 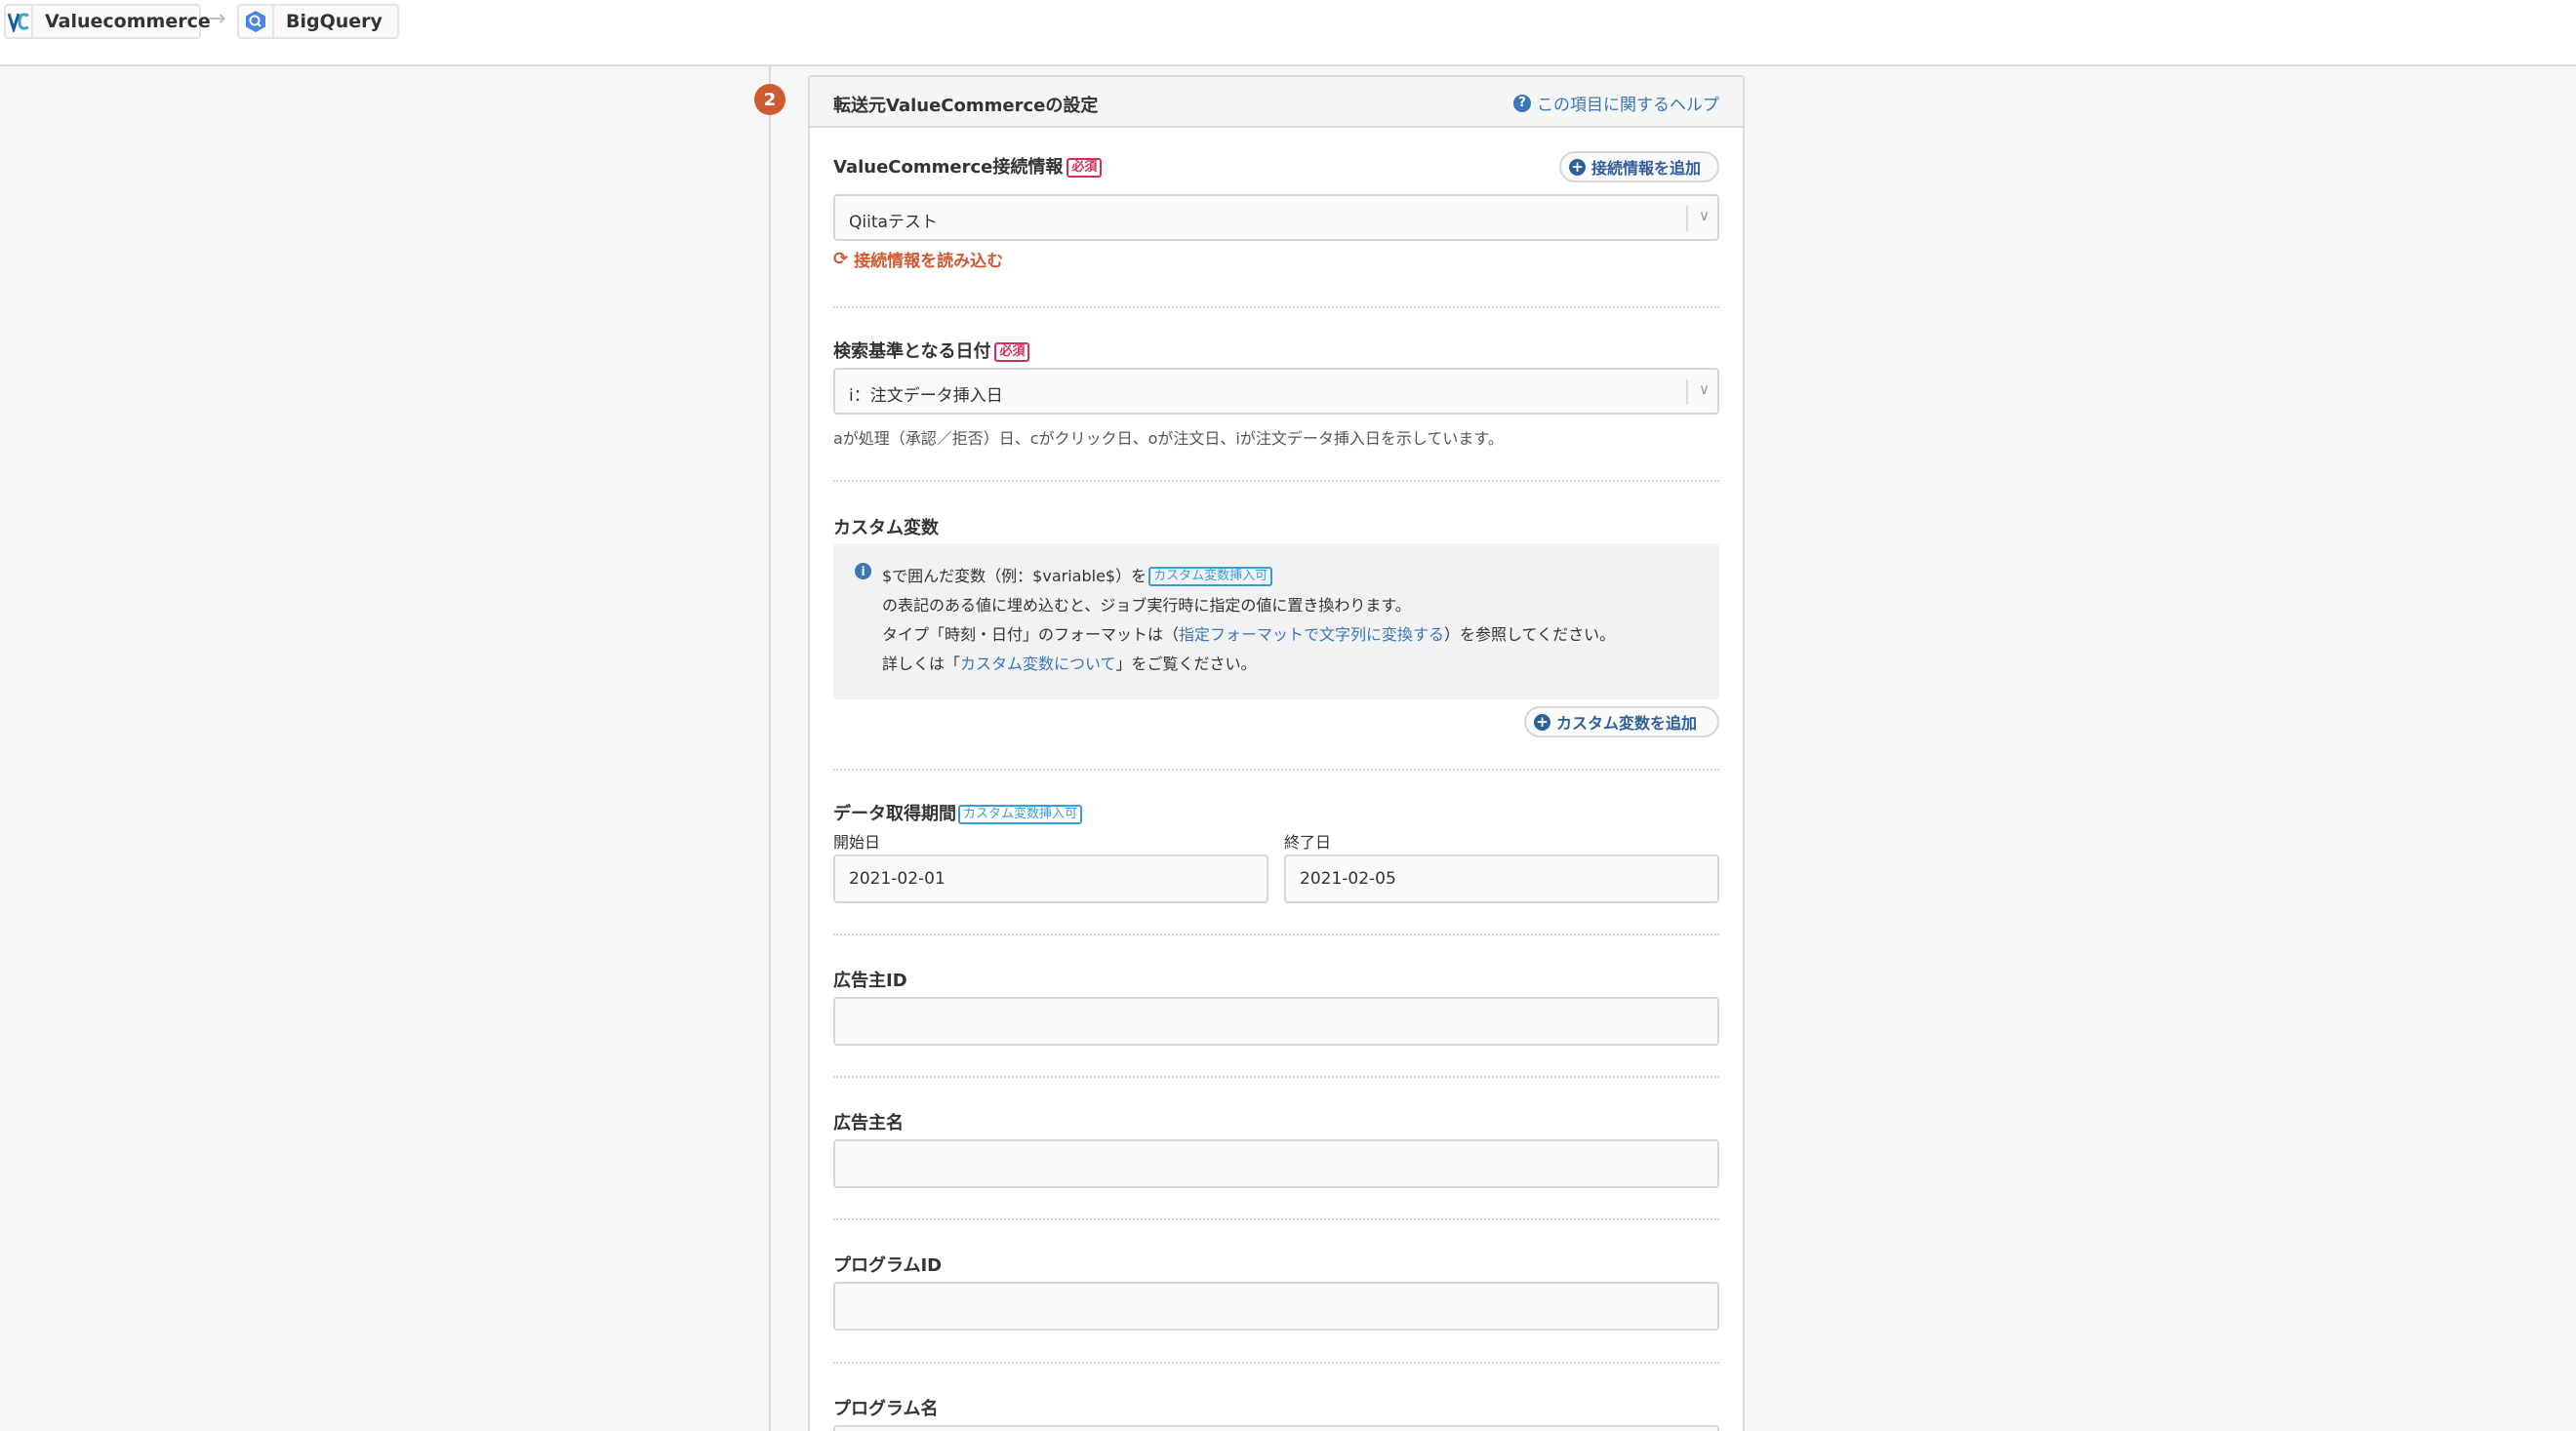 I want to click on search-date-select-value: i：注文データ挿入日, so click(x=926, y=396).